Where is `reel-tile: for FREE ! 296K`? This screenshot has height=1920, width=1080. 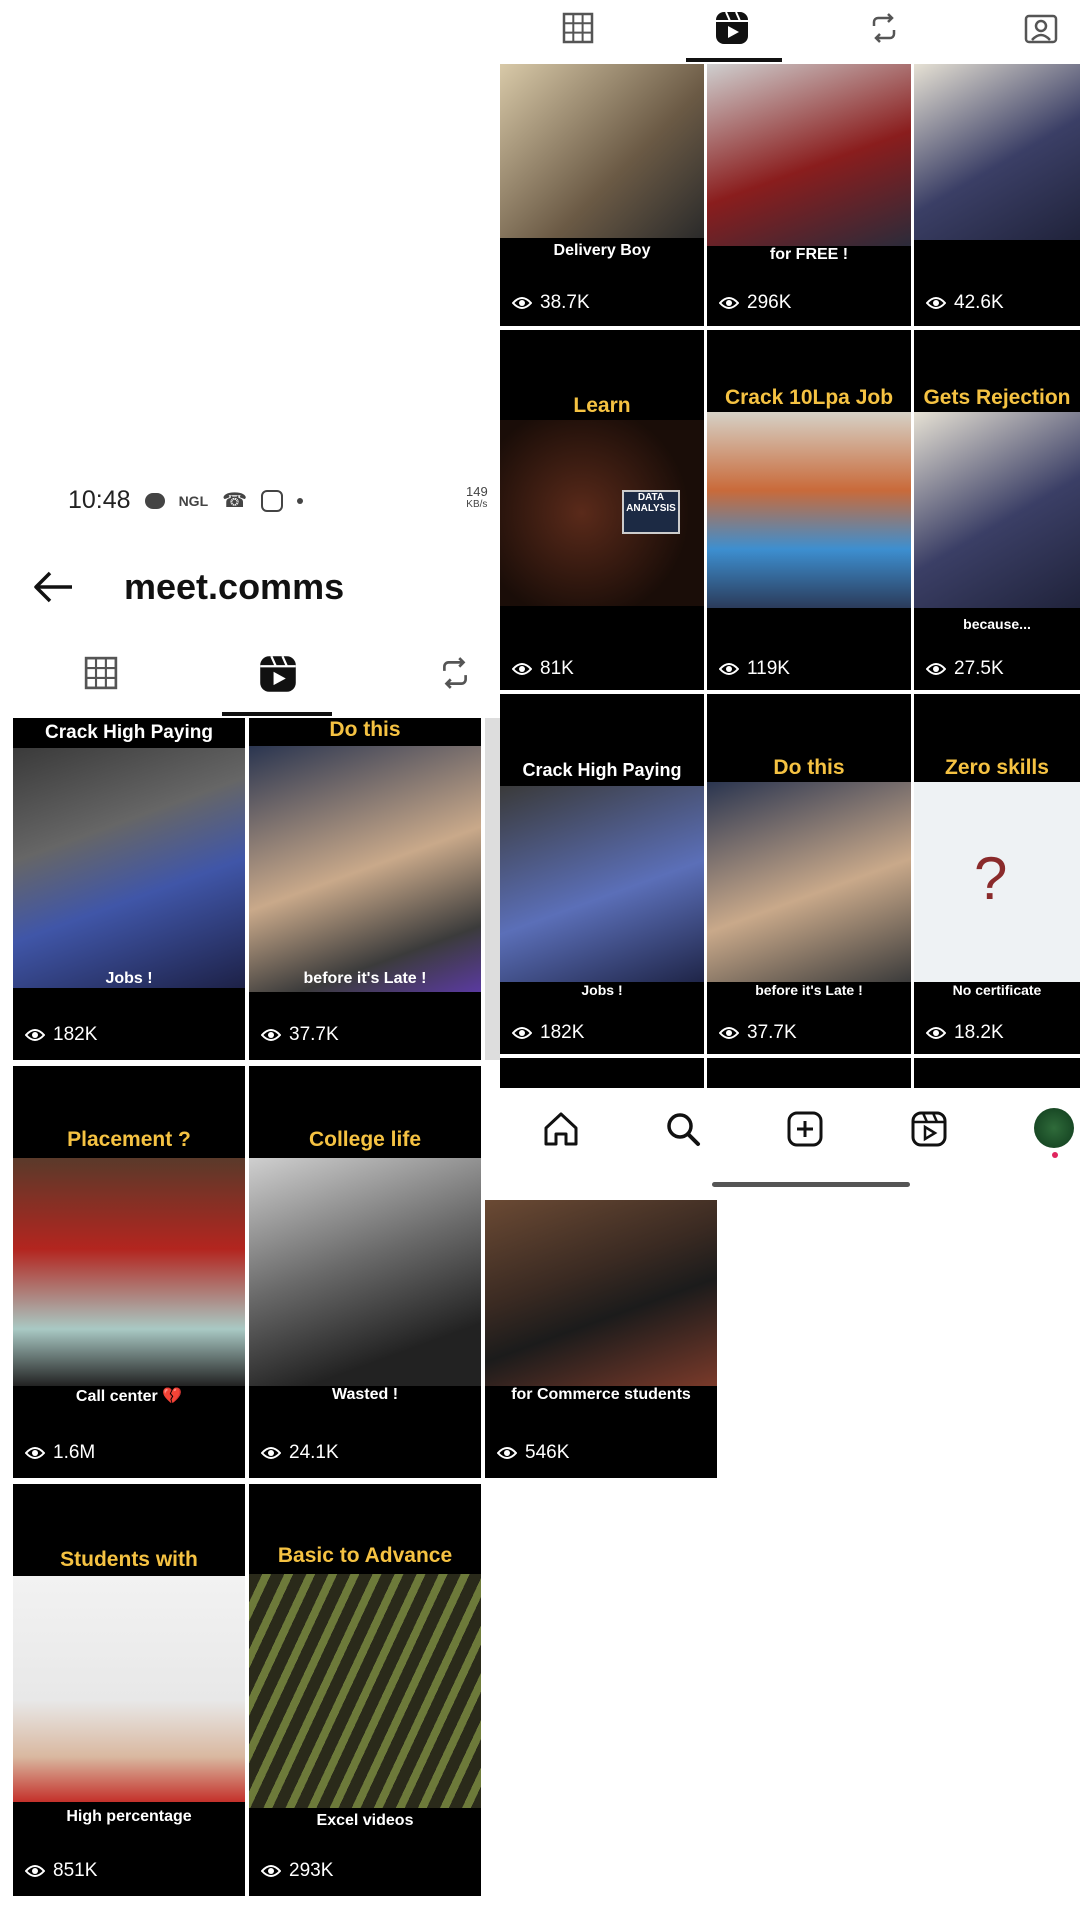
reel-tile: for FREE ! 296K is located at coordinates (809, 195).